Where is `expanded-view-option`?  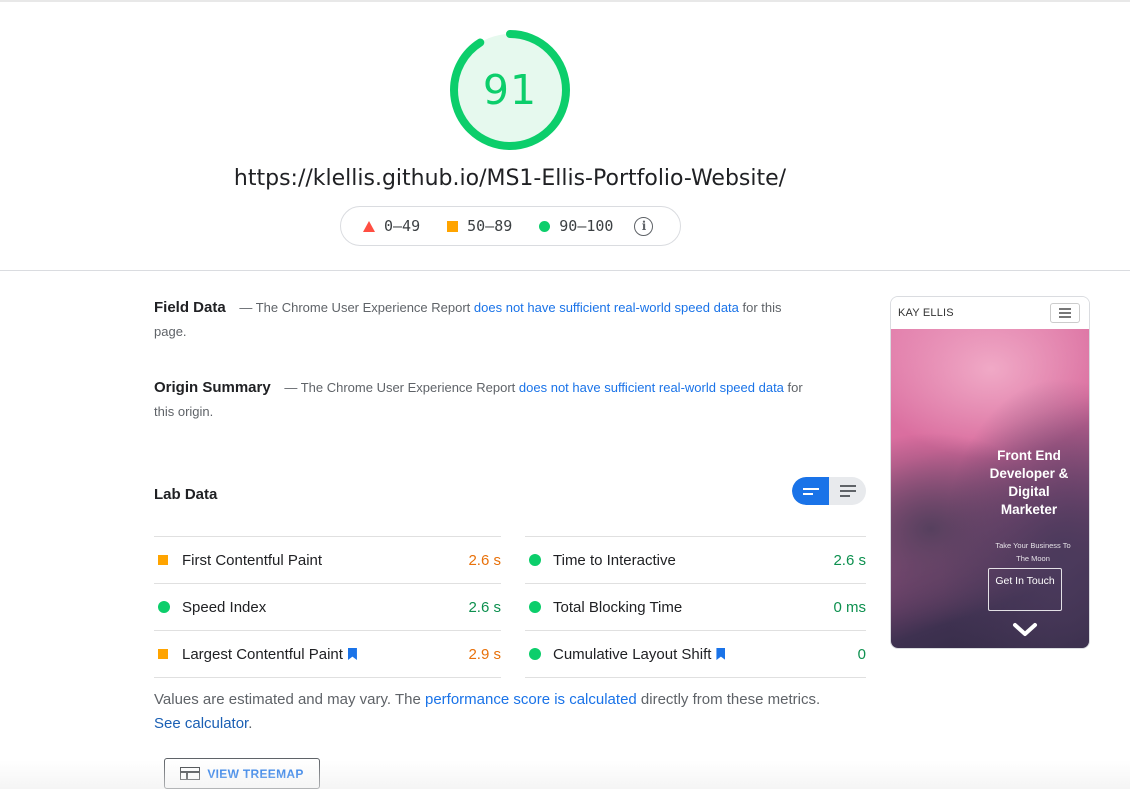 expanded-view-option is located at coordinates (847, 491).